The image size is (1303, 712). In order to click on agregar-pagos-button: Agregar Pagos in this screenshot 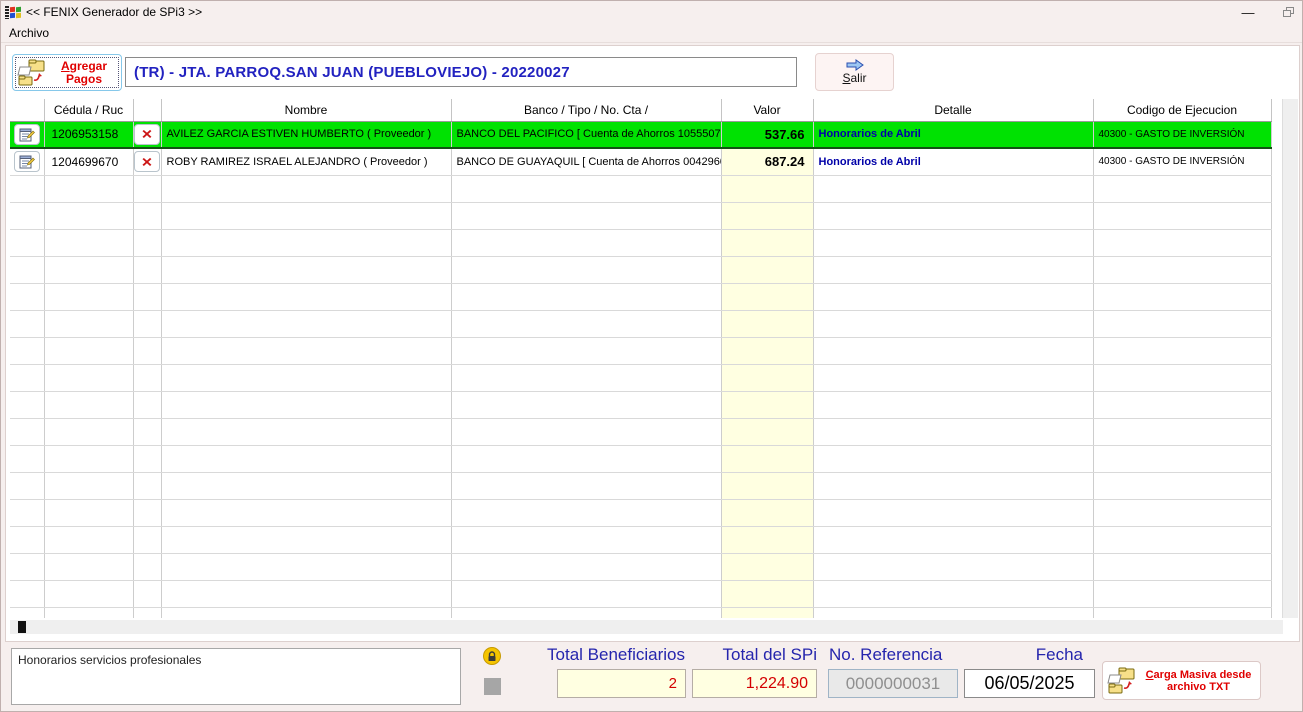, I will do `click(67, 72)`.